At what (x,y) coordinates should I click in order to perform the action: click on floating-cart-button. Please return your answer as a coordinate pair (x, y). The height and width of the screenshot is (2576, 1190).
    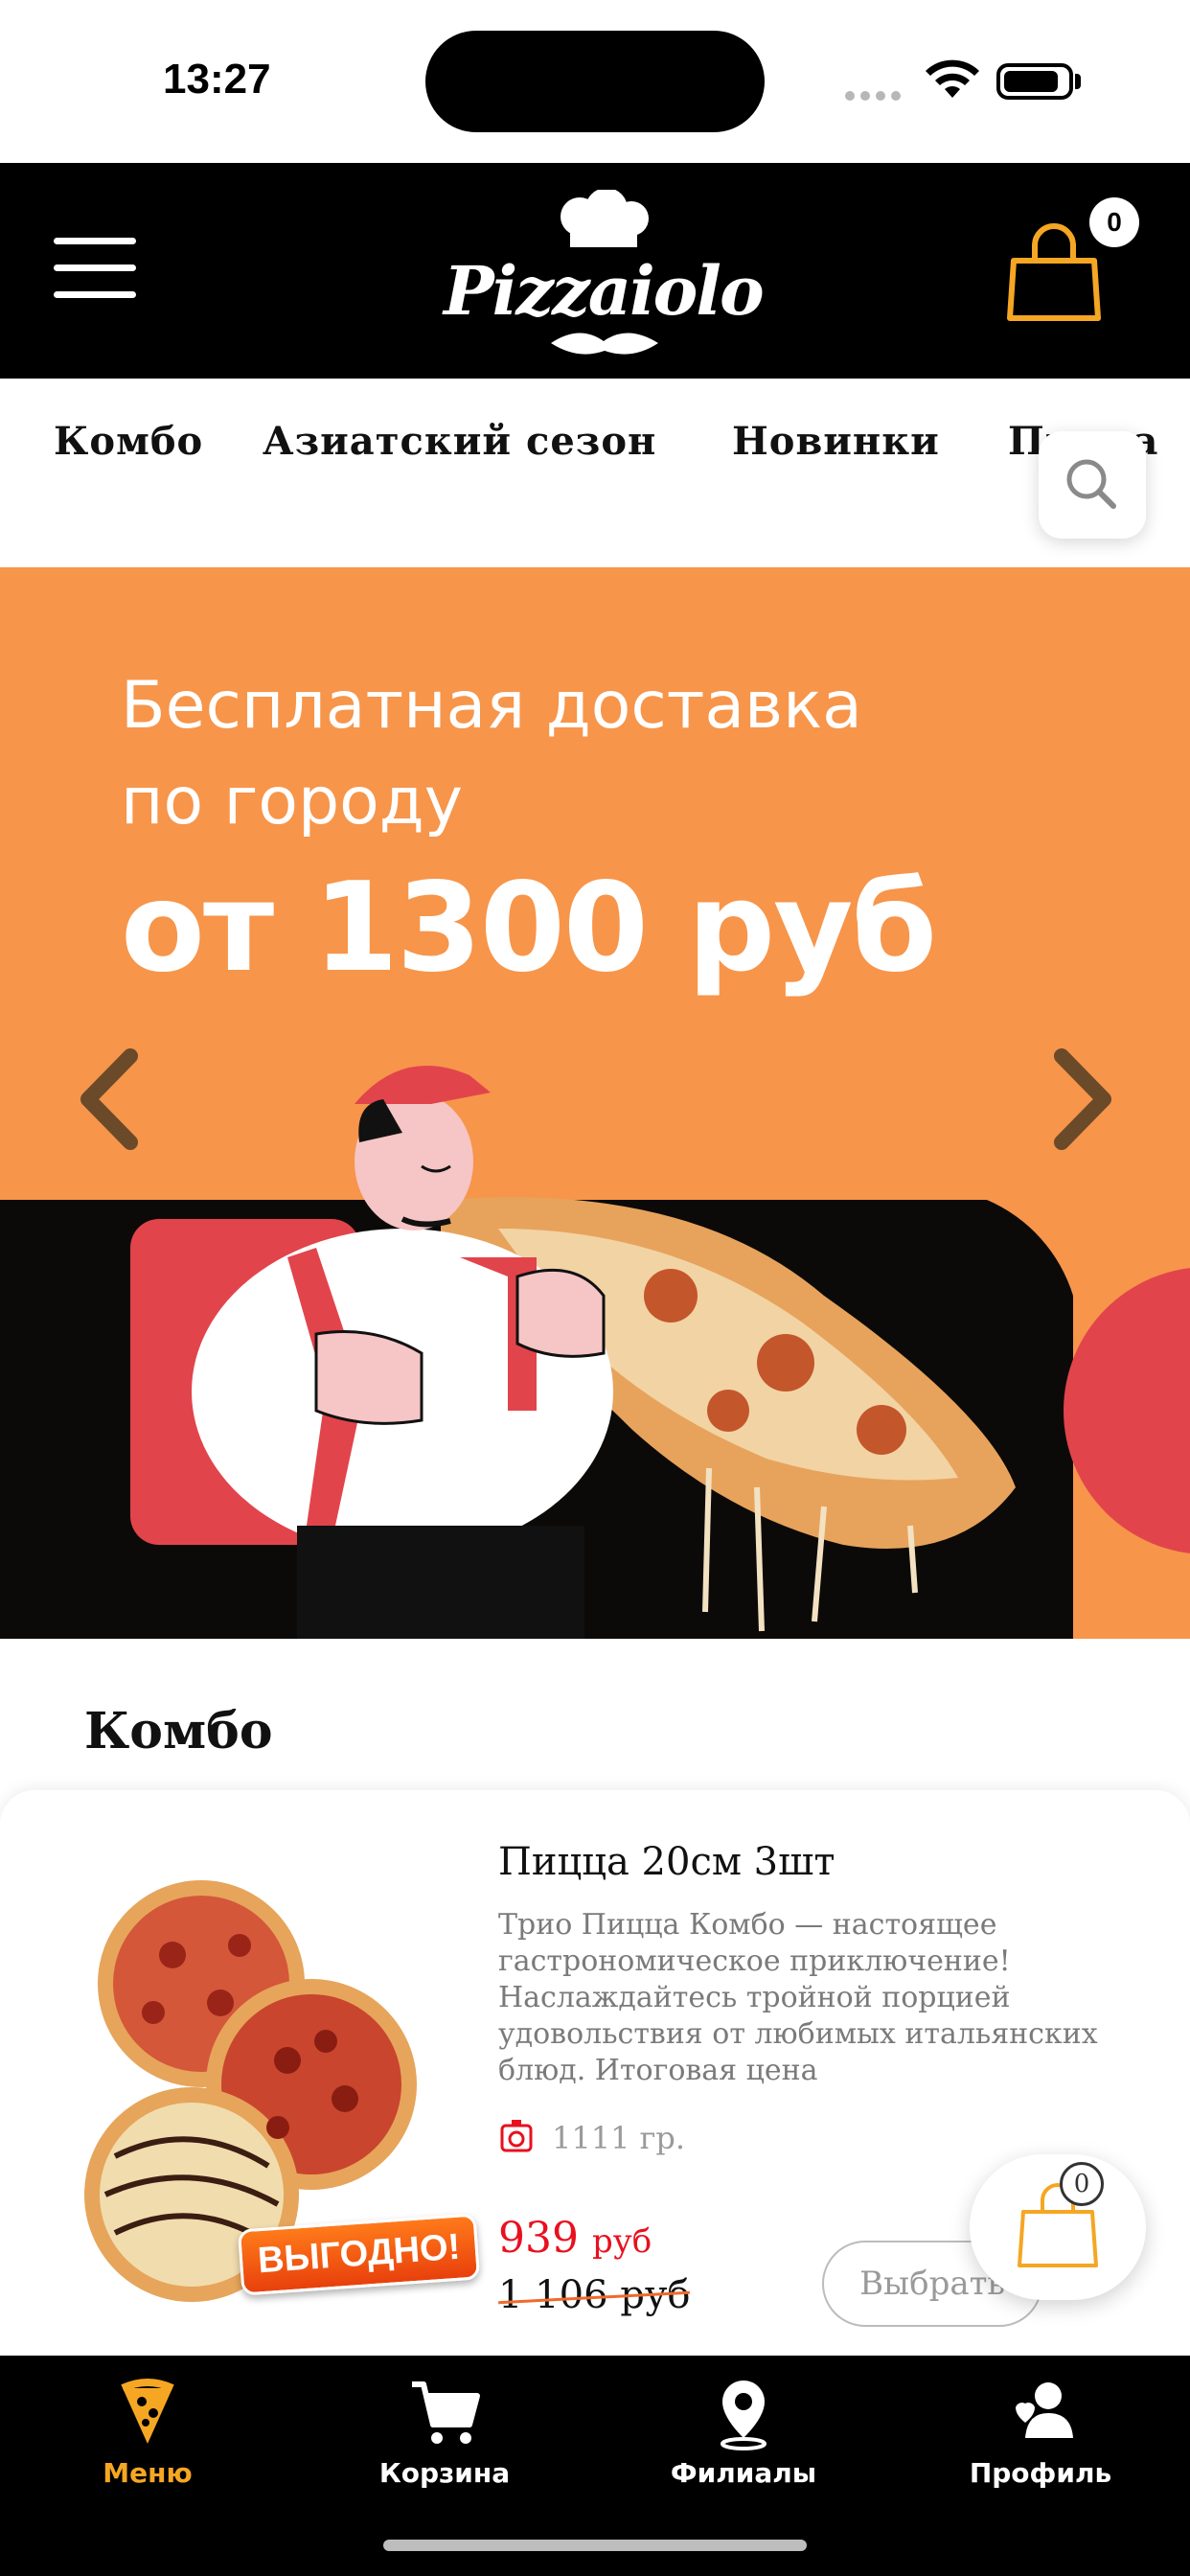
    Looking at the image, I should click on (1058, 2227).